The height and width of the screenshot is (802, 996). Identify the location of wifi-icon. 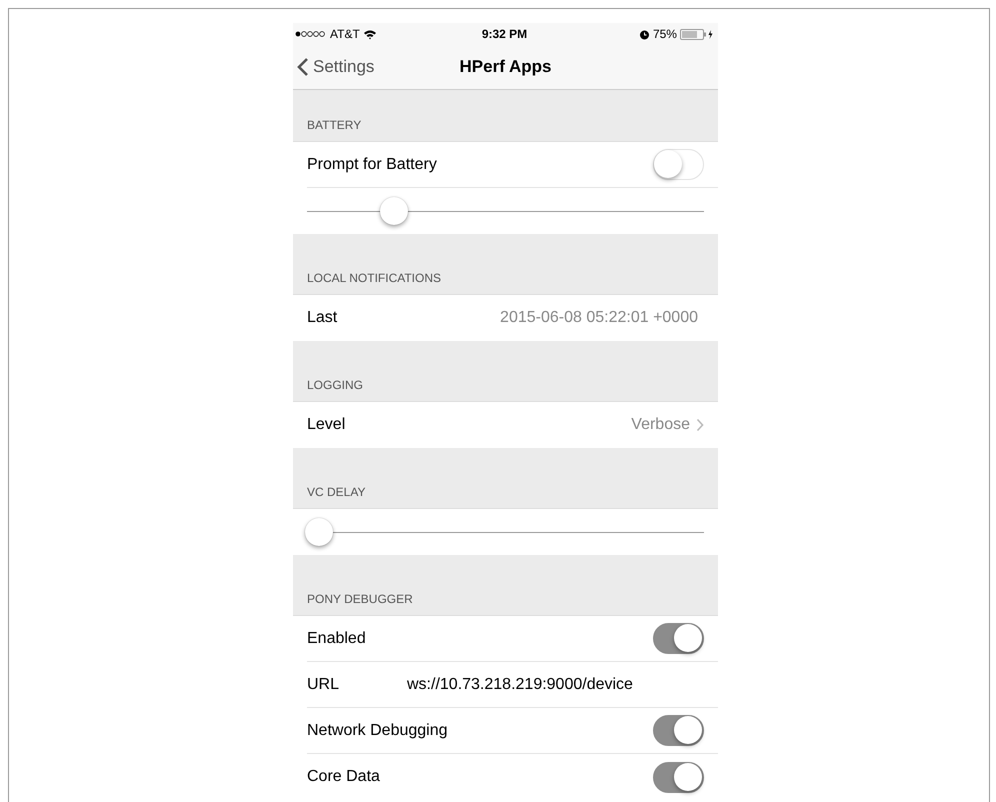
(369, 34).